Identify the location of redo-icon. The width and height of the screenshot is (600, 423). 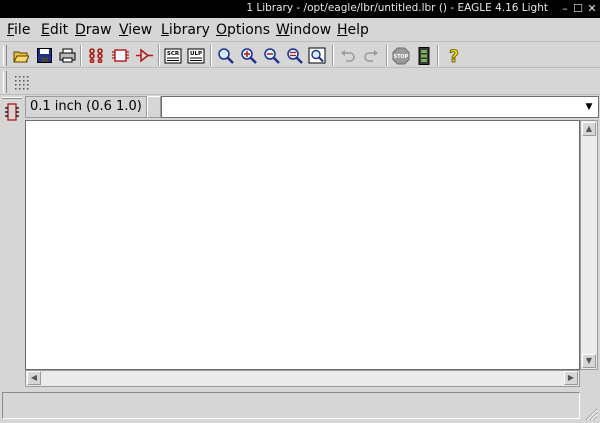
(371, 55).